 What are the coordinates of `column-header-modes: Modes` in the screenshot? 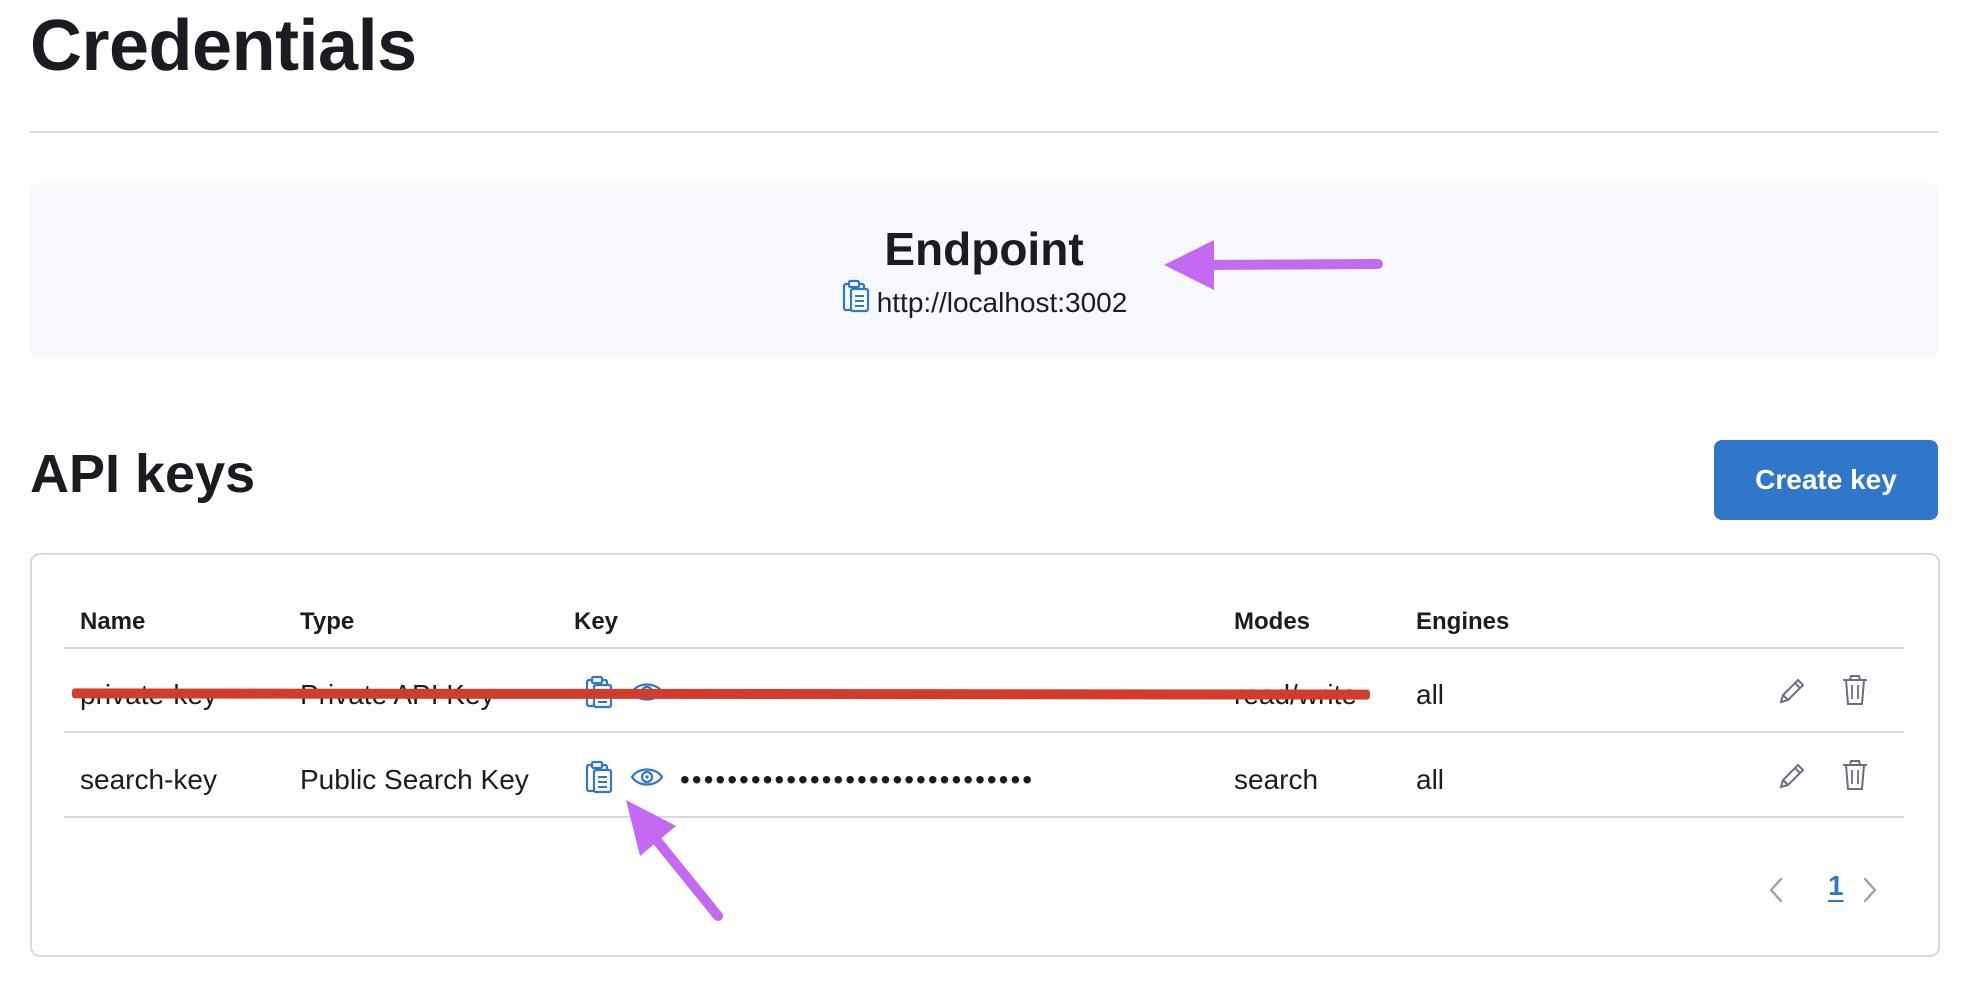 It's located at (1272, 622).